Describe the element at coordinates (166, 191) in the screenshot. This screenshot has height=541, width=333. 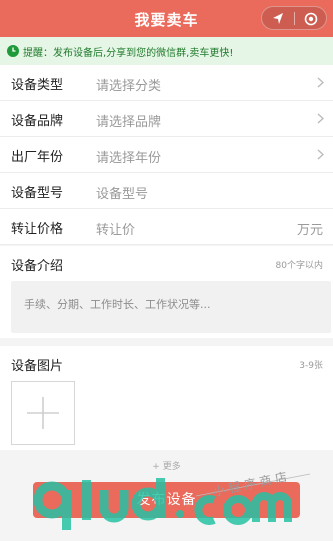
I see `equipment-model-field: 设备型号 设备型号` at that location.